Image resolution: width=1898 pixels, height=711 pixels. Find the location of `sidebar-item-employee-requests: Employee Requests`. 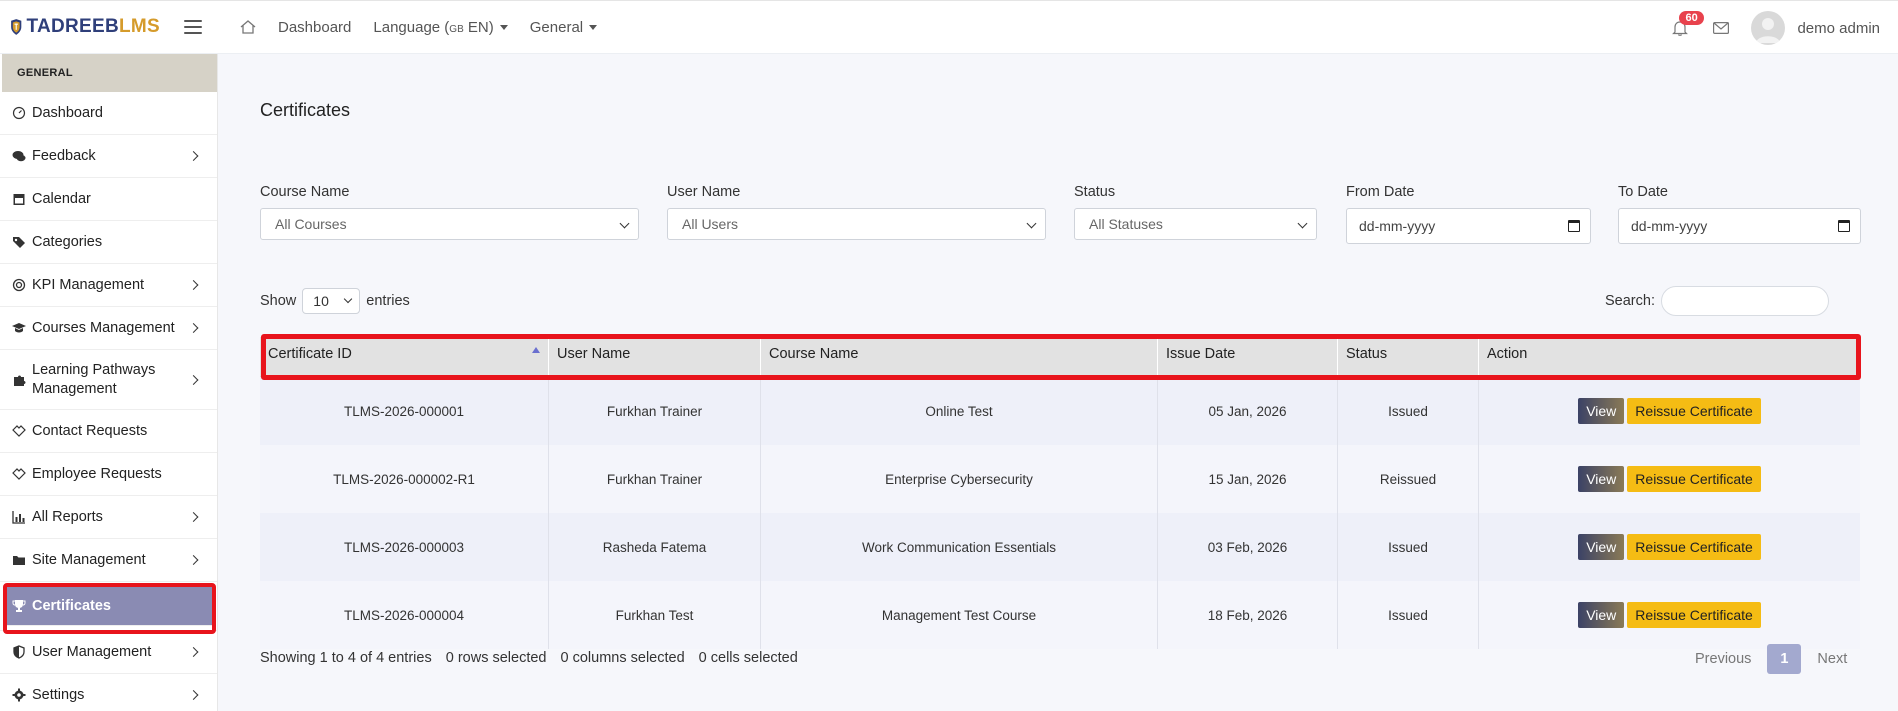

sidebar-item-employee-requests: Employee Requests is located at coordinates (108, 474).